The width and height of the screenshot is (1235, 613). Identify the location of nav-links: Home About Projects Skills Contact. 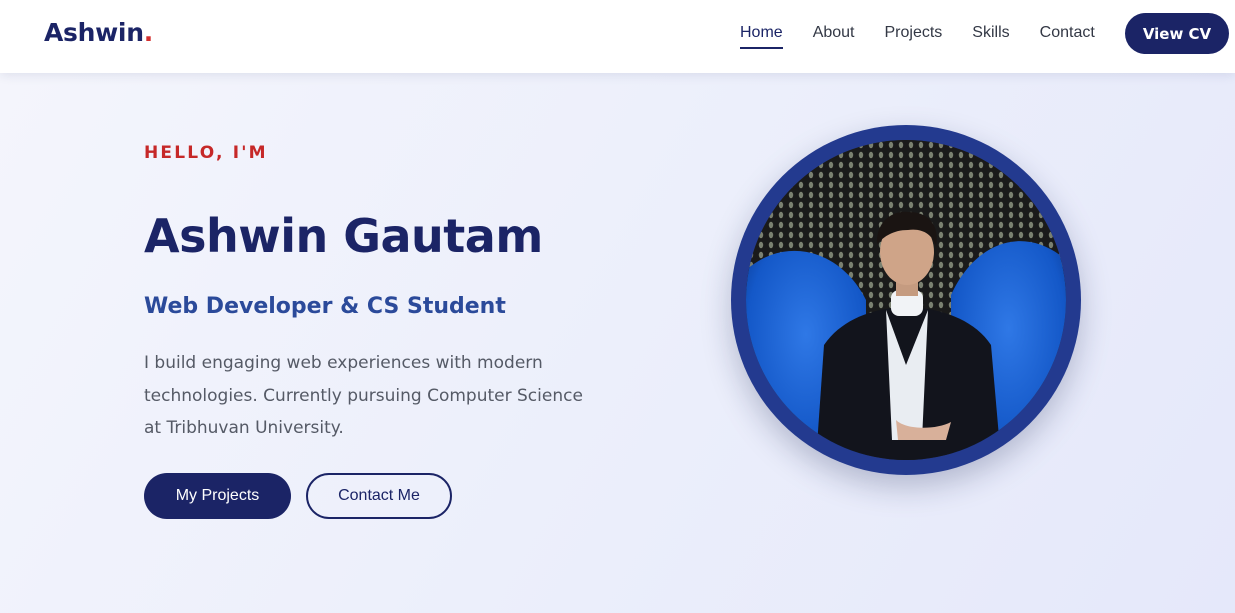
(917, 36).